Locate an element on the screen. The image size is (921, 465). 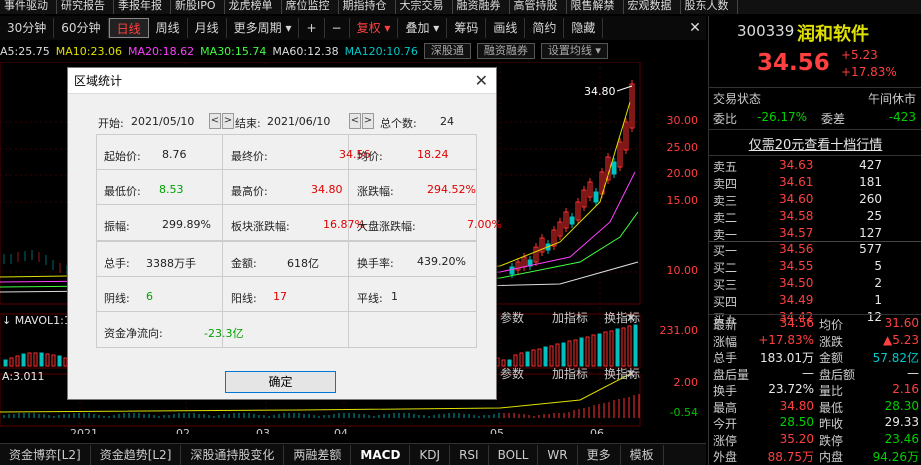
indicator-tab: 模板 is located at coordinates (642, 454).